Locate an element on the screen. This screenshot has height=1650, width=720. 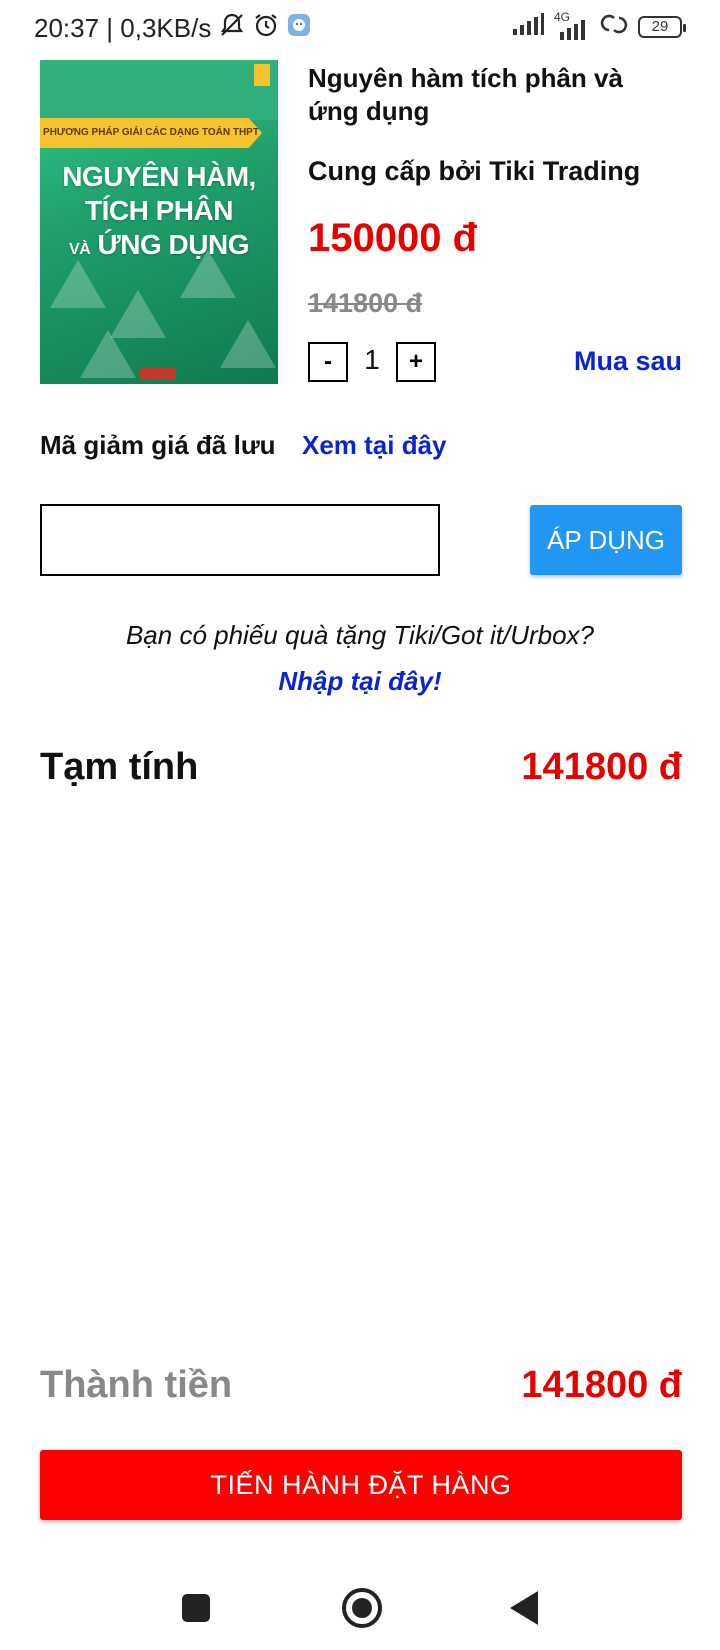
battery-icon: 29 is located at coordinates (662, 26).